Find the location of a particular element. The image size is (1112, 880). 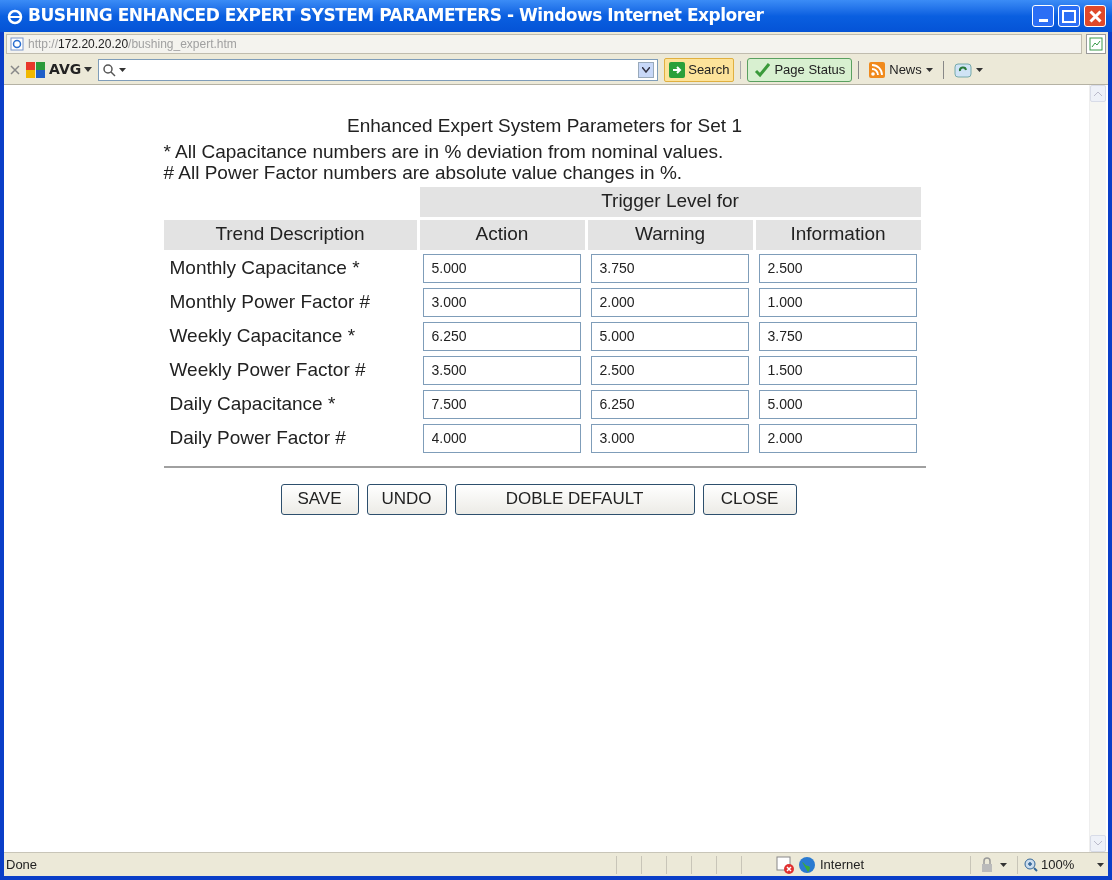

column-header: Action is located at coordinates (502, 234).